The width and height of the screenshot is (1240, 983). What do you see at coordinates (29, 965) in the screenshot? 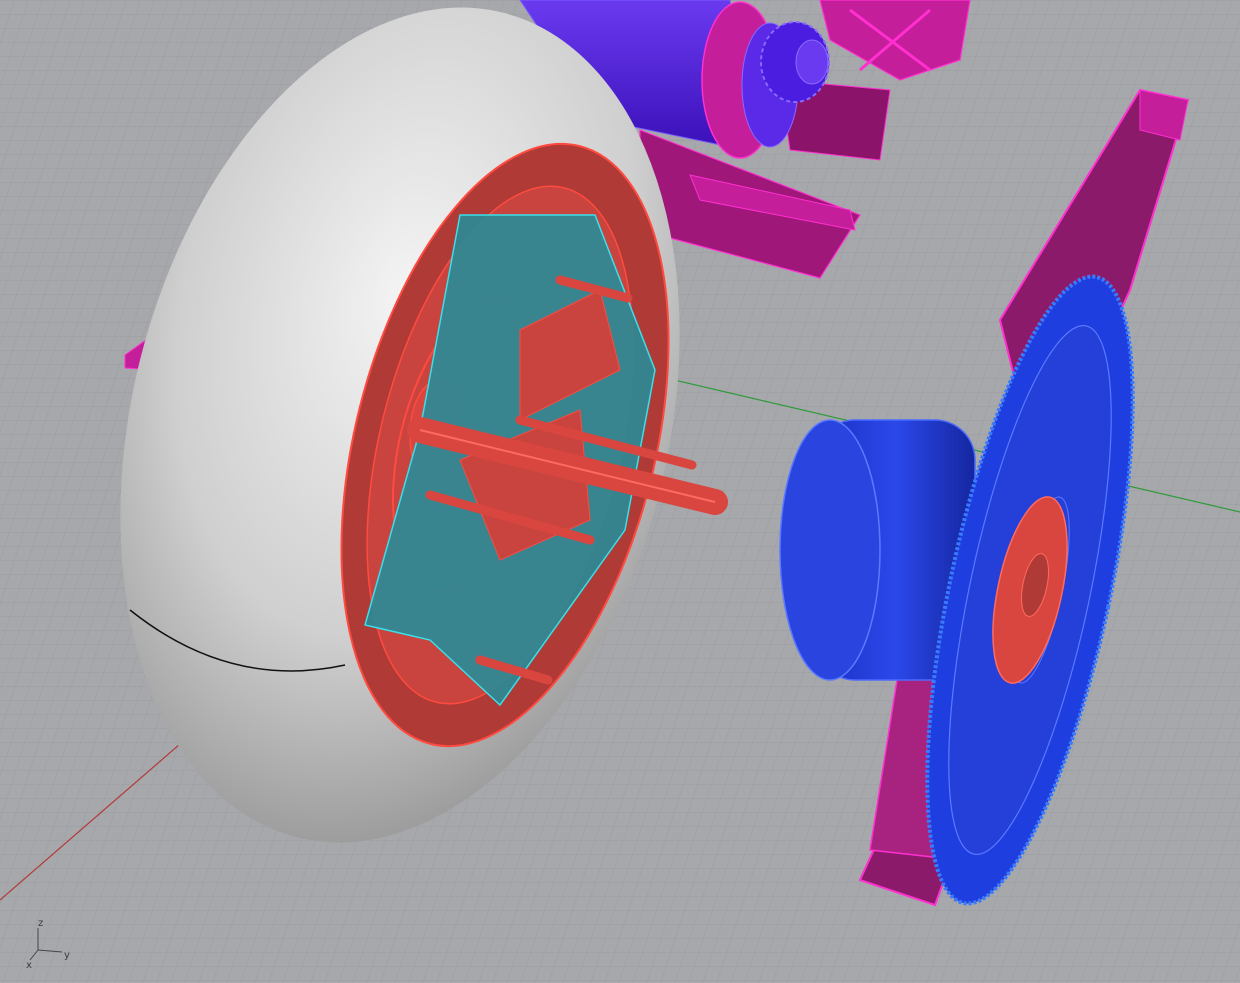
I see `axis-label-x: x` at bounding box center [29, 965].